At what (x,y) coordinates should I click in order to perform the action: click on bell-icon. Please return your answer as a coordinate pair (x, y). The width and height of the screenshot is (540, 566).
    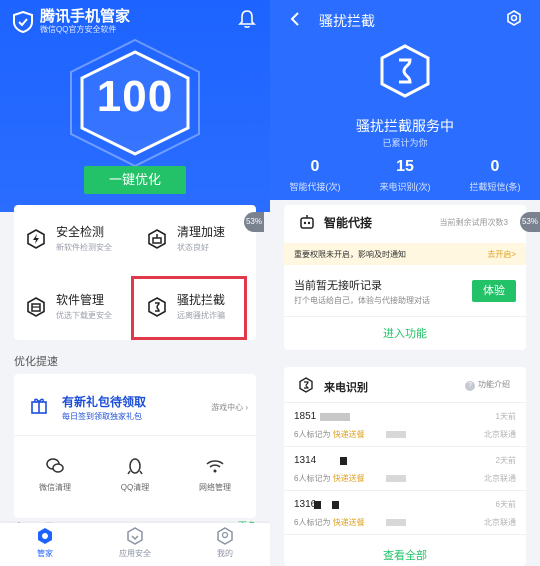
    Looking at the image, I should click on (247, 19).